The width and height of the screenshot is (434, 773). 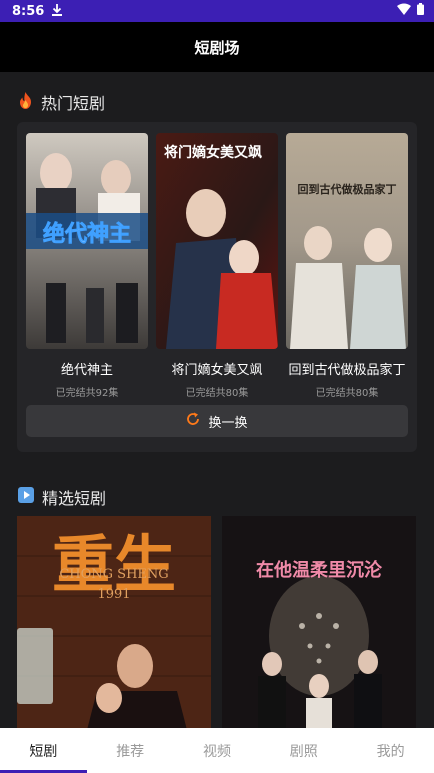 What do you see at coordinates (228, 423) in the screenshot?
I see `swap-button-label: 换一换` at bounding box center [228, 423].